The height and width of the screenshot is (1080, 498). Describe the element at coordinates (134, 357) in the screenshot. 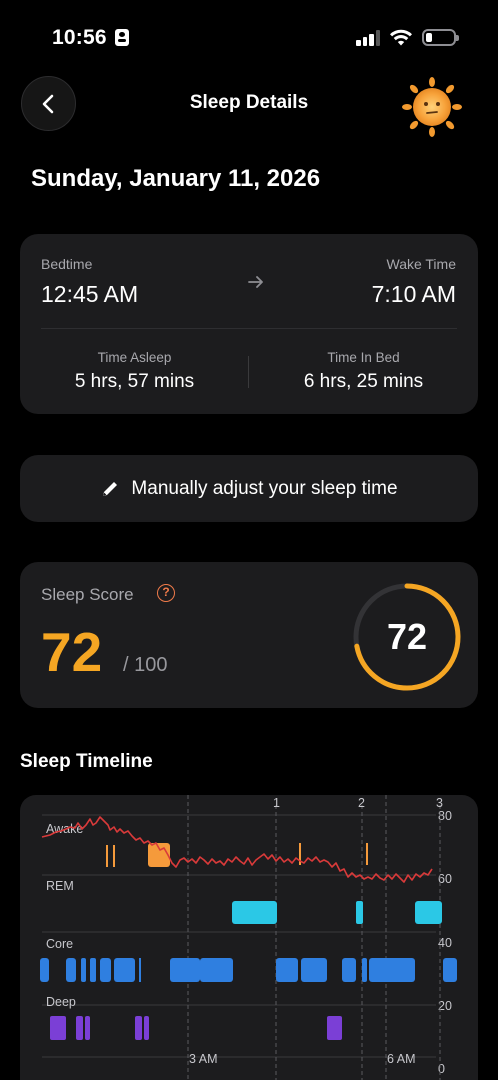

I see `time-asleep-label: Time Asleep` at that location.